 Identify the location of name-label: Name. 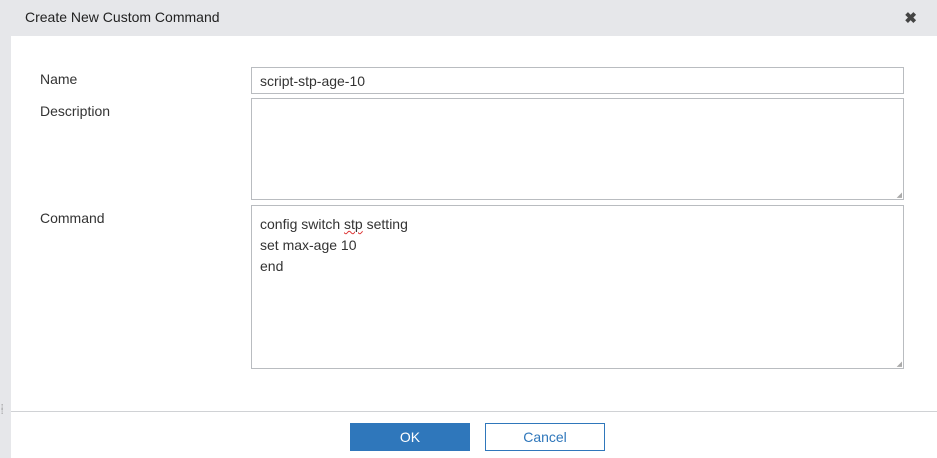
(59, 79).